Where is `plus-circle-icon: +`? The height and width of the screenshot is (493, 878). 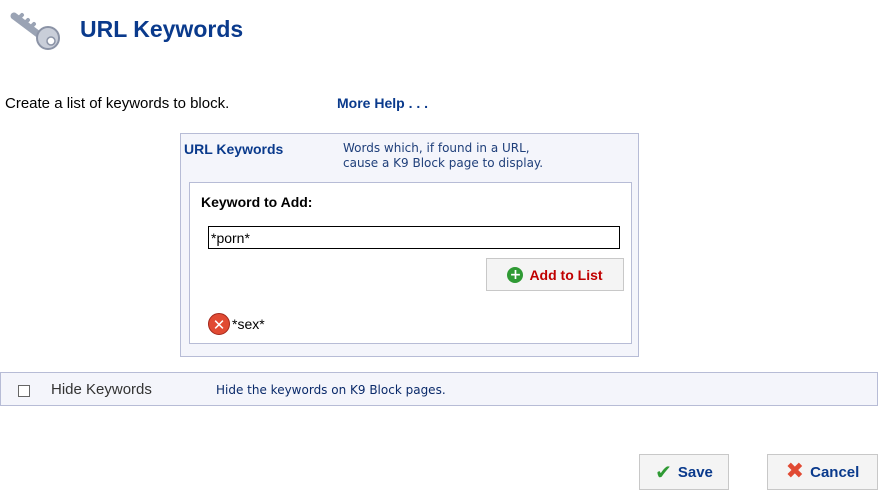
plus-circle-icon: + is located at coordinates (515, 274).